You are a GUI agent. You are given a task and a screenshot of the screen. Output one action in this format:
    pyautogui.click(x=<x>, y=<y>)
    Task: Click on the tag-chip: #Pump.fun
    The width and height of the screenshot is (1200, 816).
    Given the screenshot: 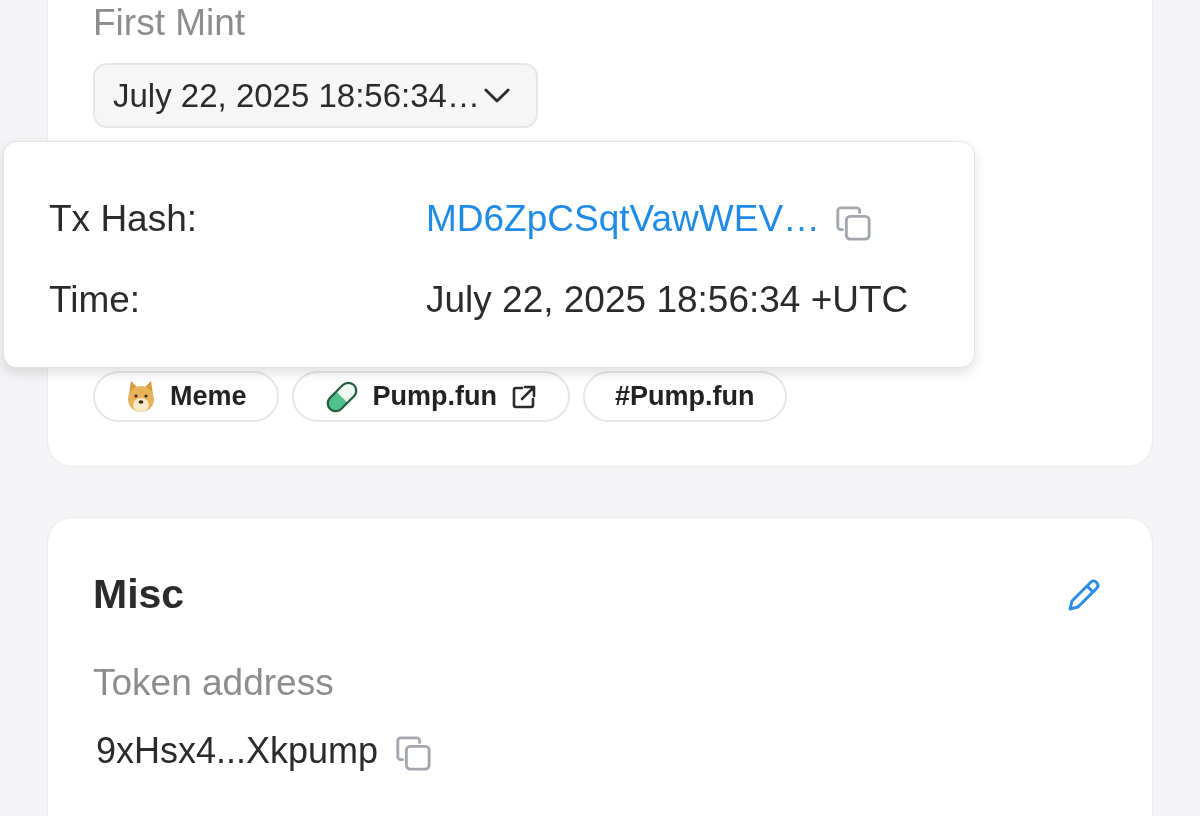 What is the action you would take?
    pyautogui.click(x=685, y=396)
    